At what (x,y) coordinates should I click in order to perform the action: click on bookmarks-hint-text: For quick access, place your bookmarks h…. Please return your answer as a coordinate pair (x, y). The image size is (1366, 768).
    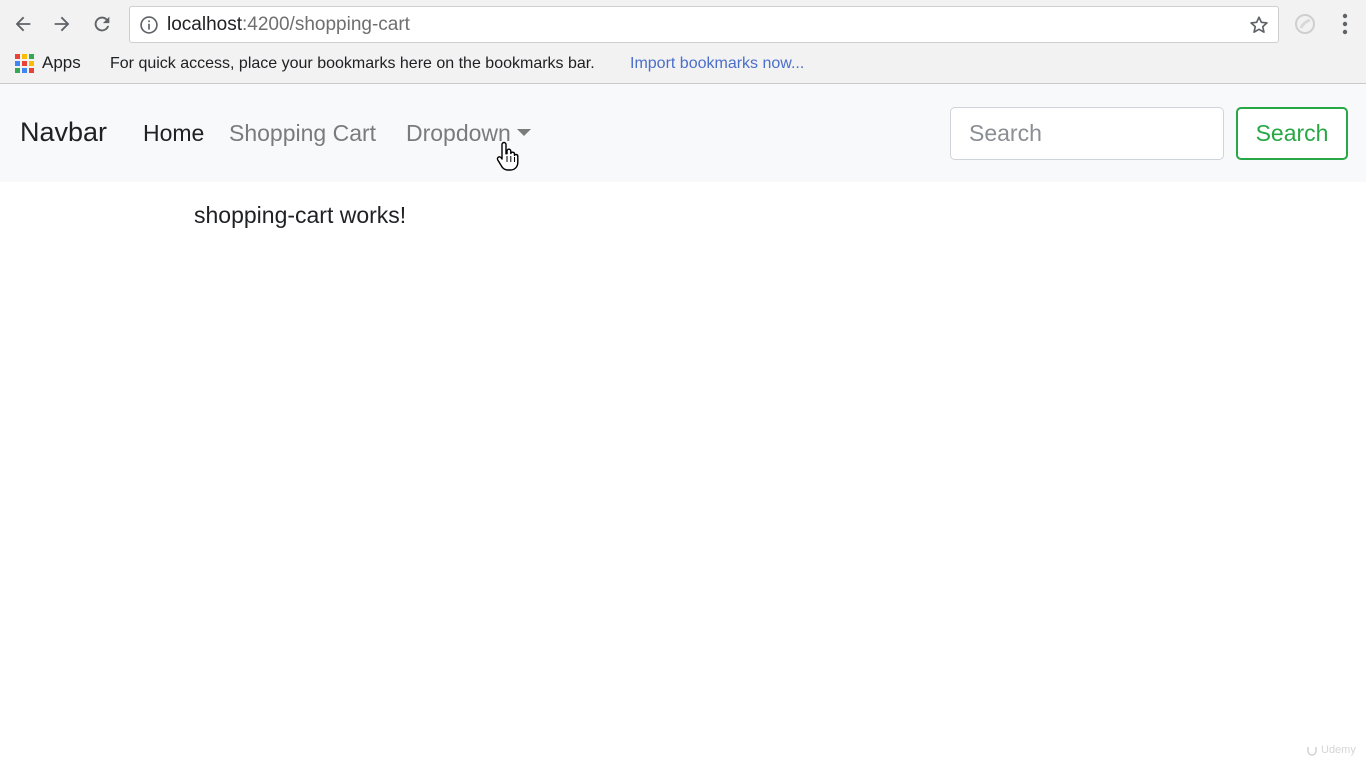
    Looking at the image, I should click on (352, 63).